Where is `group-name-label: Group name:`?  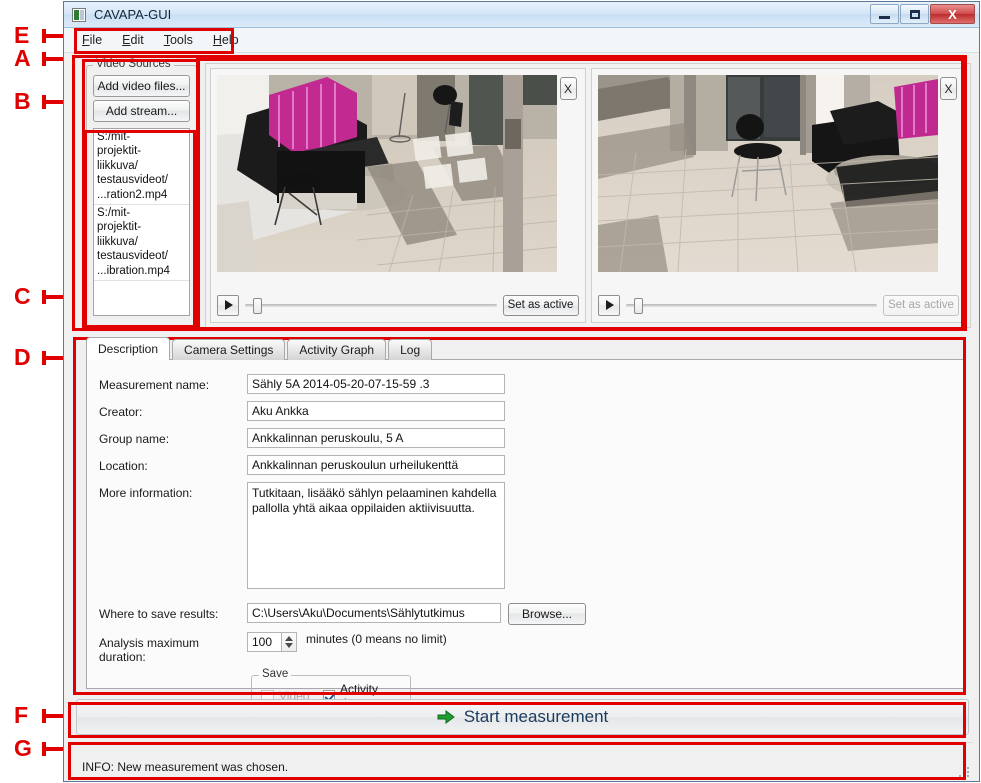 group-name-label: Group name: is located at coordinates (134, 439).